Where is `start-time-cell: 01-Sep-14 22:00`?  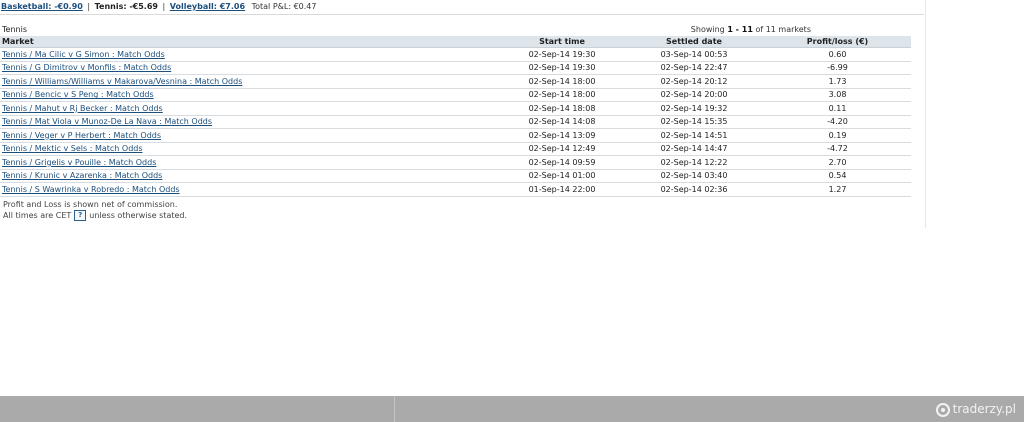
start-time-cell: 01-Sep-14 22:00 is located at coordinates (562, 189).